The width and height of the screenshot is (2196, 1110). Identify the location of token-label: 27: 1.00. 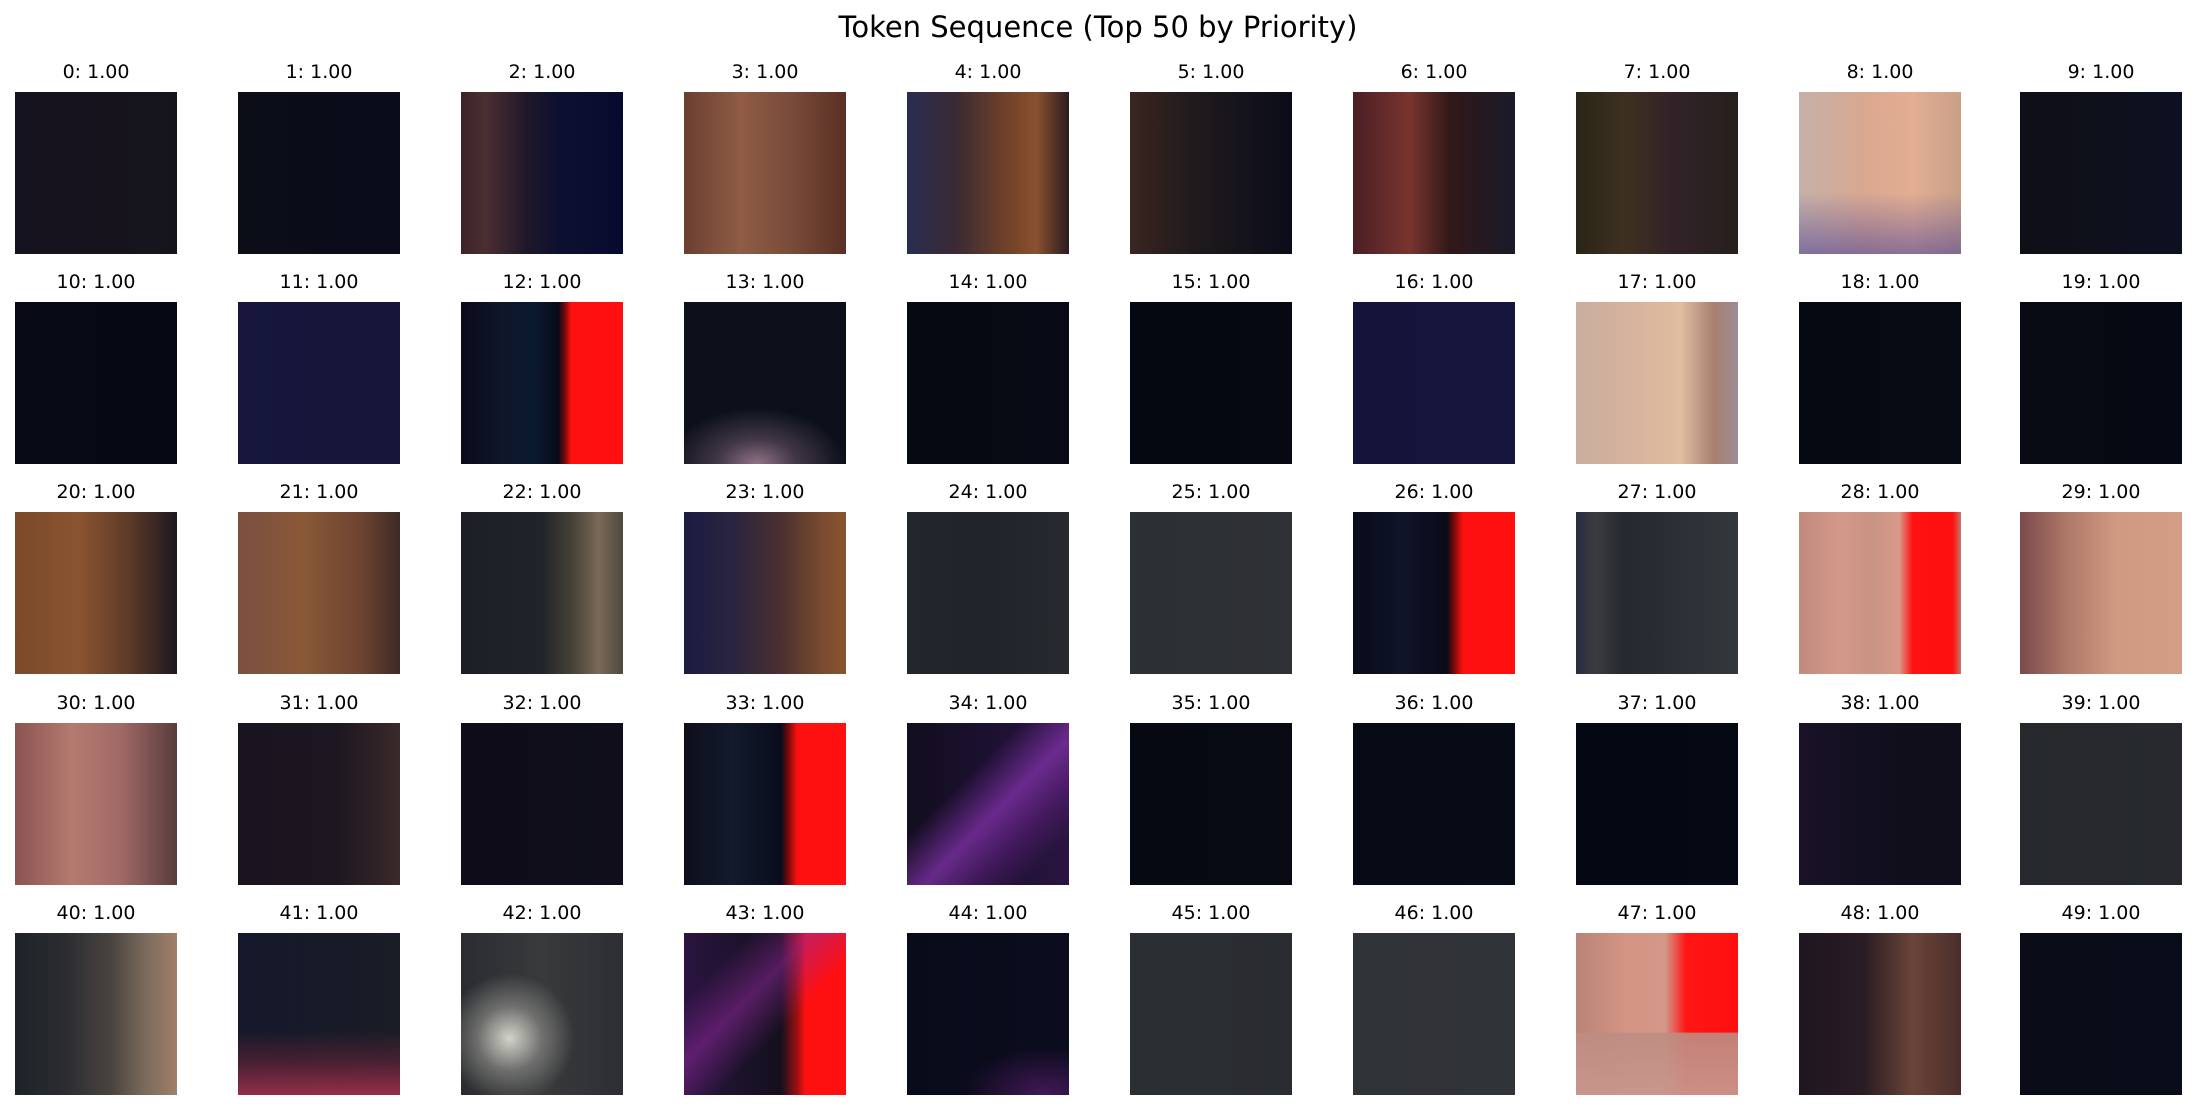
(1657, 492).